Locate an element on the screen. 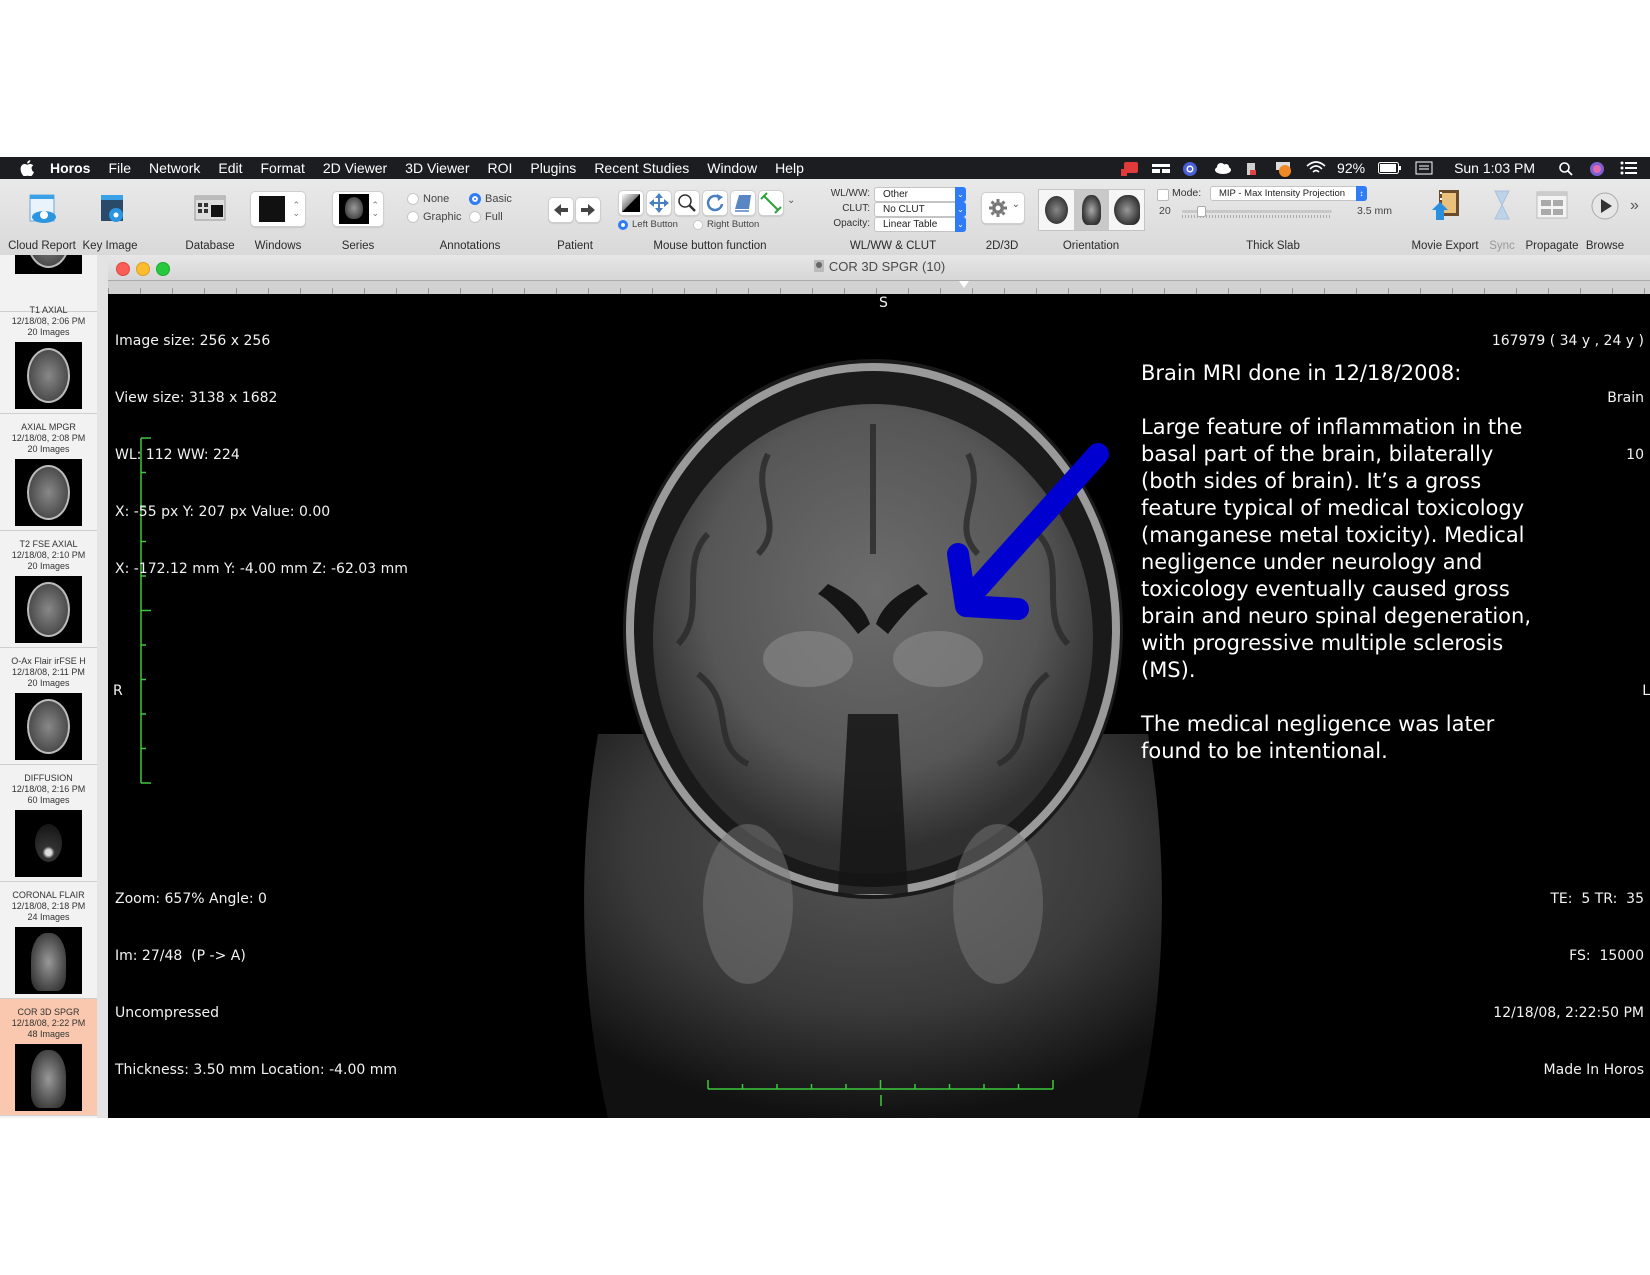 This screenshot has width=1650, height=1275. movie-export-label: Movie Export is located at coordinates (1445, 246).